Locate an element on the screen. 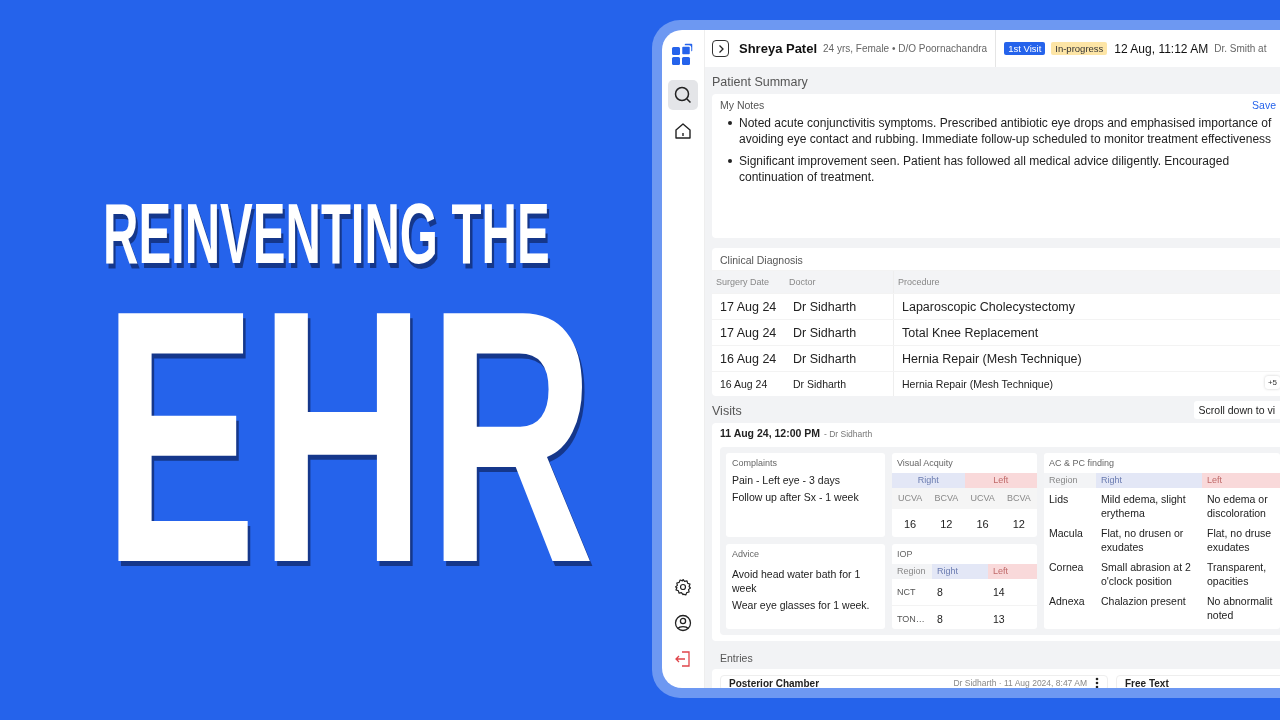  sidebar-item is located at coordinates (683, 95).